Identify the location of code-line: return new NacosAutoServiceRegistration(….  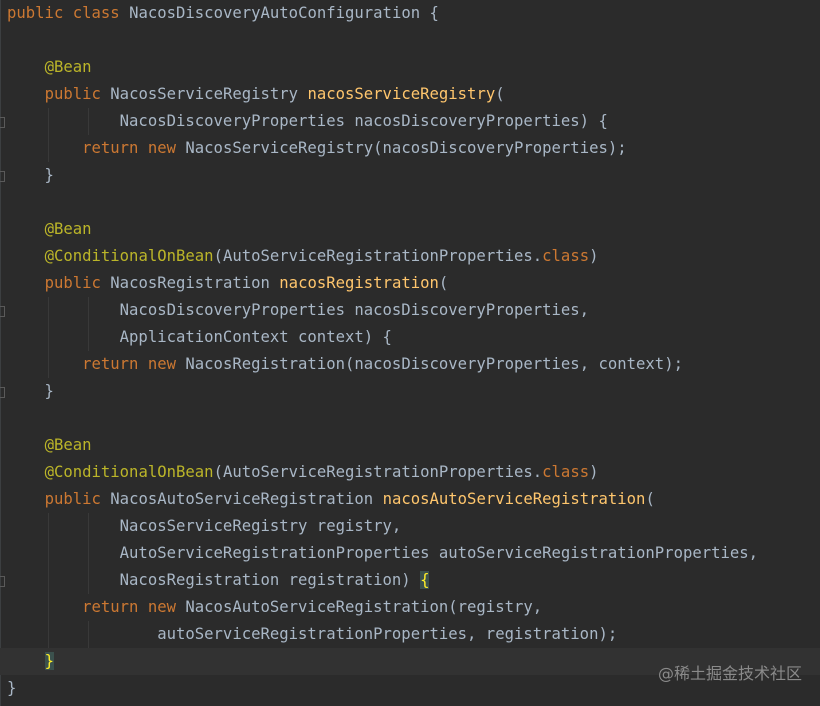
(413, 607).